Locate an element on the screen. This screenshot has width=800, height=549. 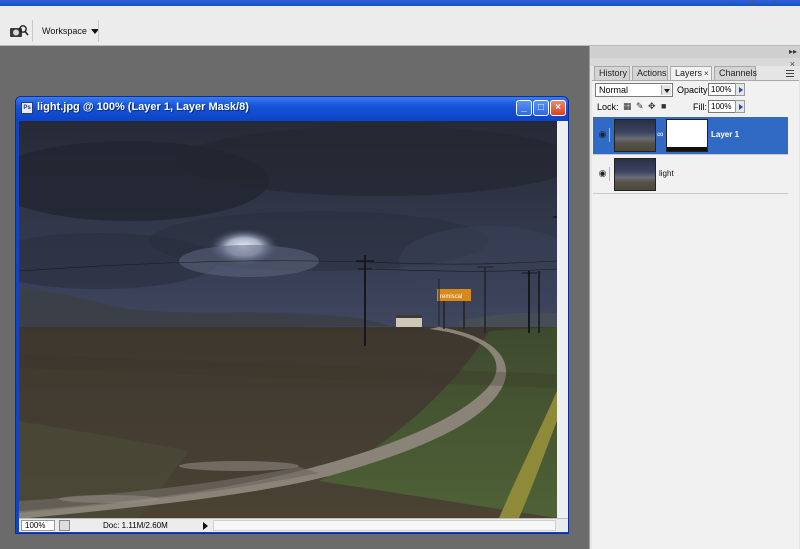
opacity-label: Opacity: is located at coordinates (694, 90).